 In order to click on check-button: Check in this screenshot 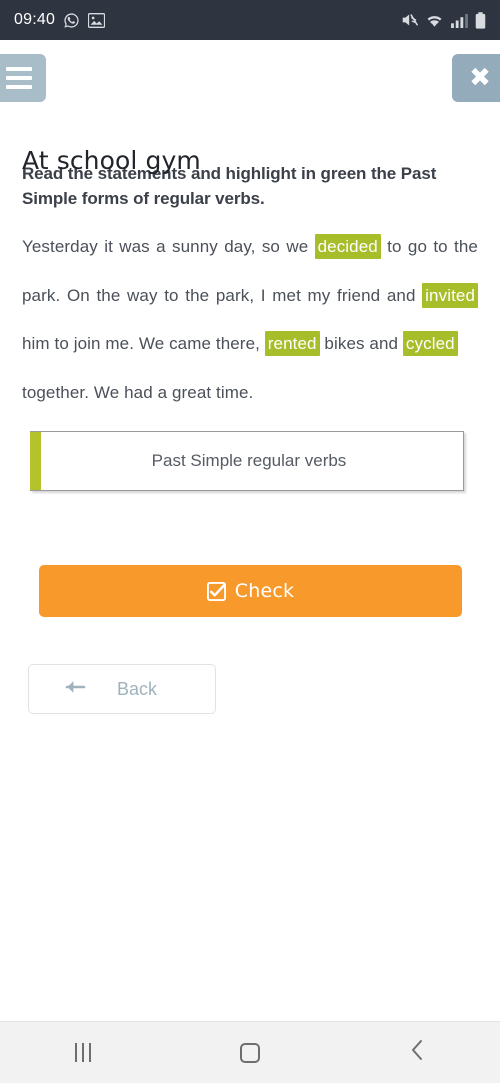, I will do `click(250, 591)`.